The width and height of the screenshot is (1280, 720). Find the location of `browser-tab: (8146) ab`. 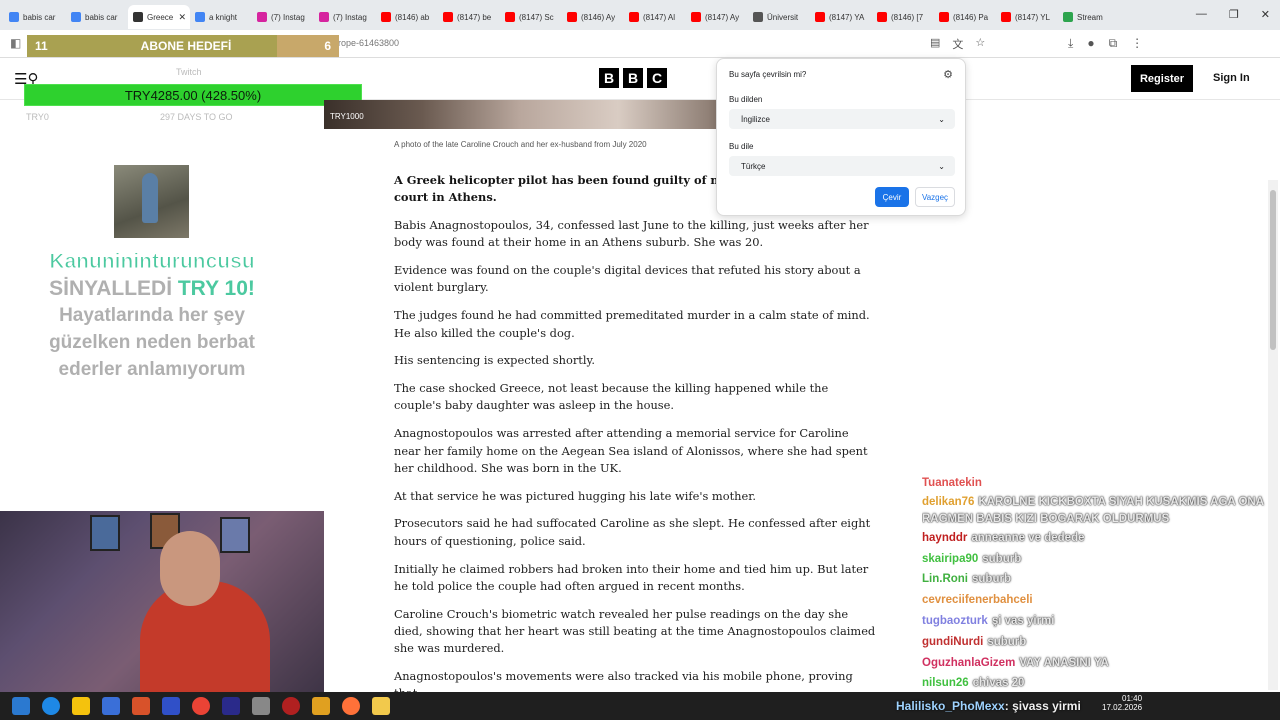

browser-tab: (8146) ab is located at coordinates (407, 17).